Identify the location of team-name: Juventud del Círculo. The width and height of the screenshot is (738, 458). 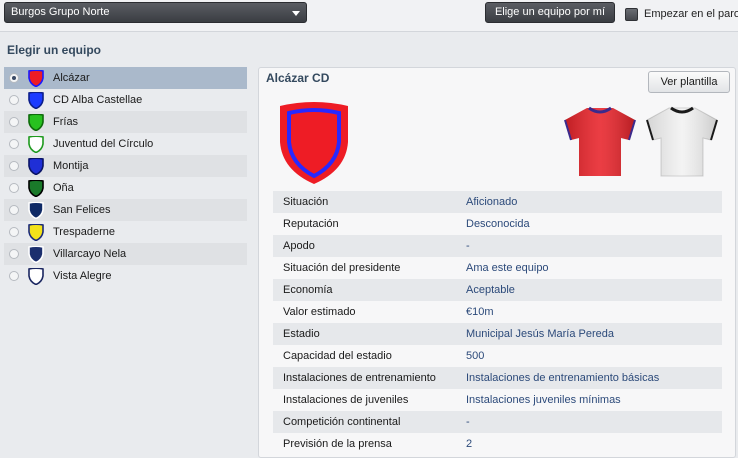
(103, 144).